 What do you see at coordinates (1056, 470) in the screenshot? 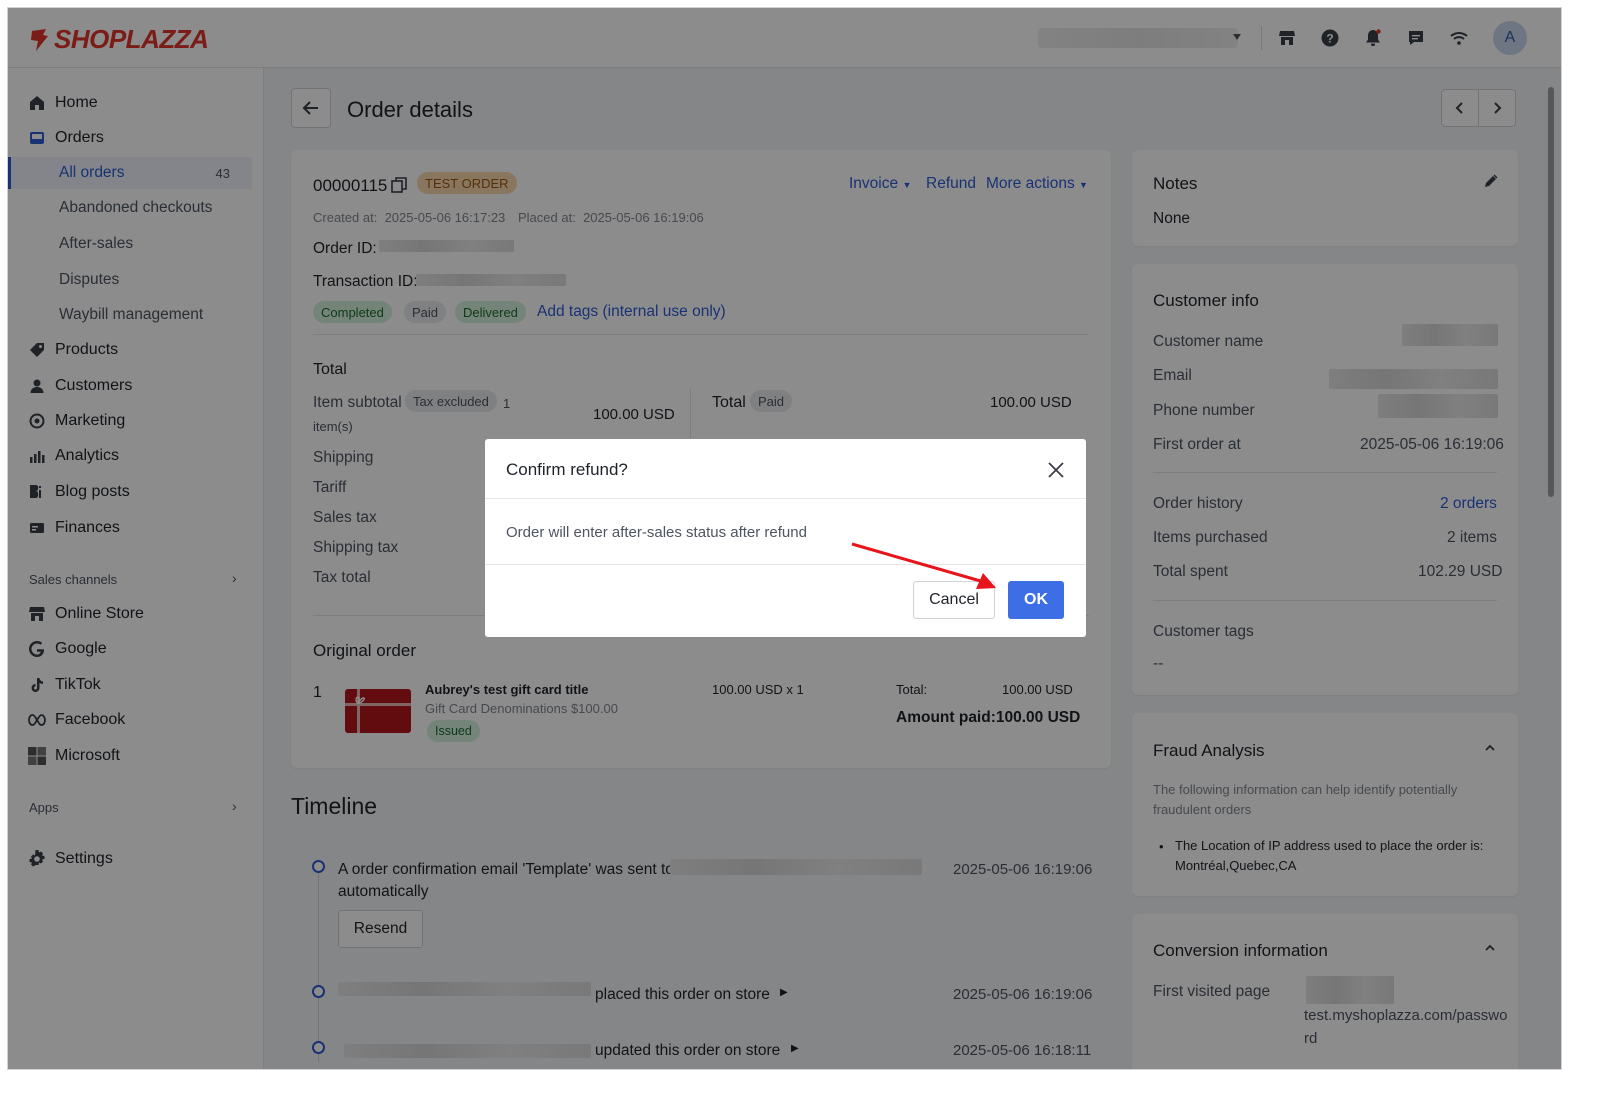
I see `close-icon` at bounding box center [1056, 470].